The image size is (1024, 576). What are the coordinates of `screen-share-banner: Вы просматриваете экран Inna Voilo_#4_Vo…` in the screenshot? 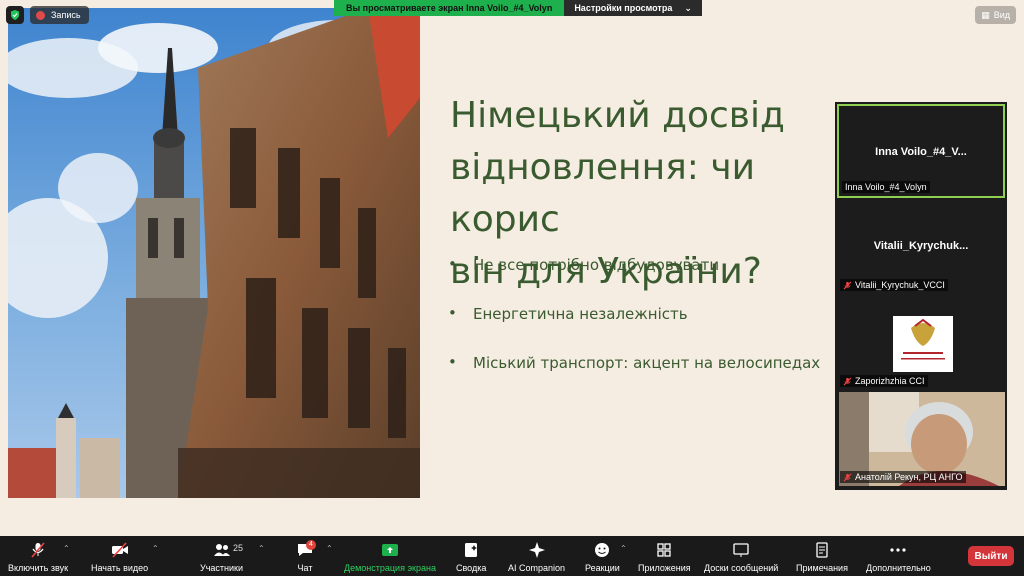 It's located at (518, 8).